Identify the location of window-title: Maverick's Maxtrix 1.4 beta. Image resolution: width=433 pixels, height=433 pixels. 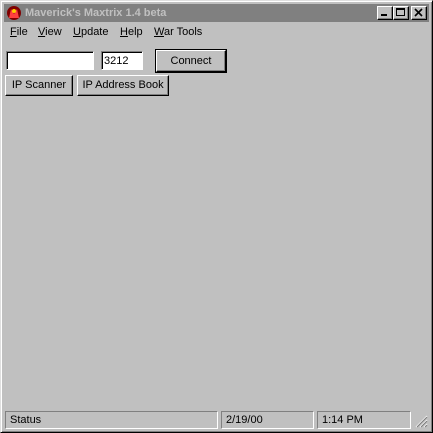
(96, 13).